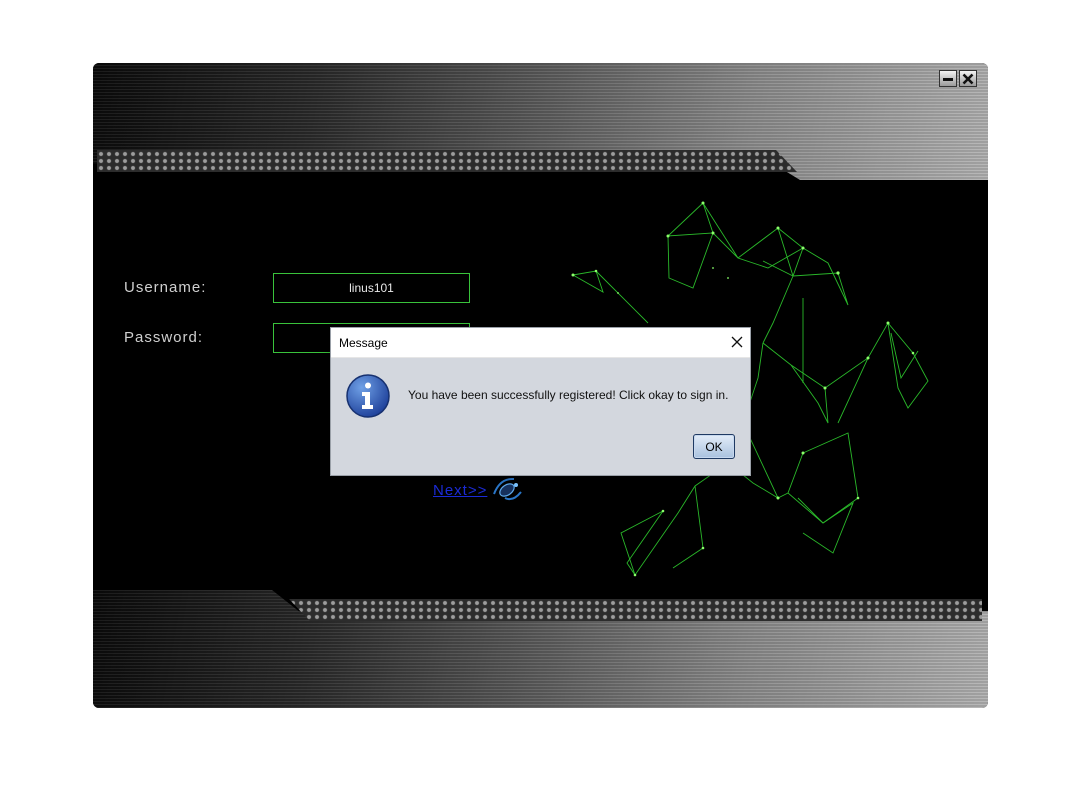 The image size is (1080, 810). What do you see at coordinates (460, 490) in the screenshot?
I see `next-link: Next>>` at bounding box center [460, 490].